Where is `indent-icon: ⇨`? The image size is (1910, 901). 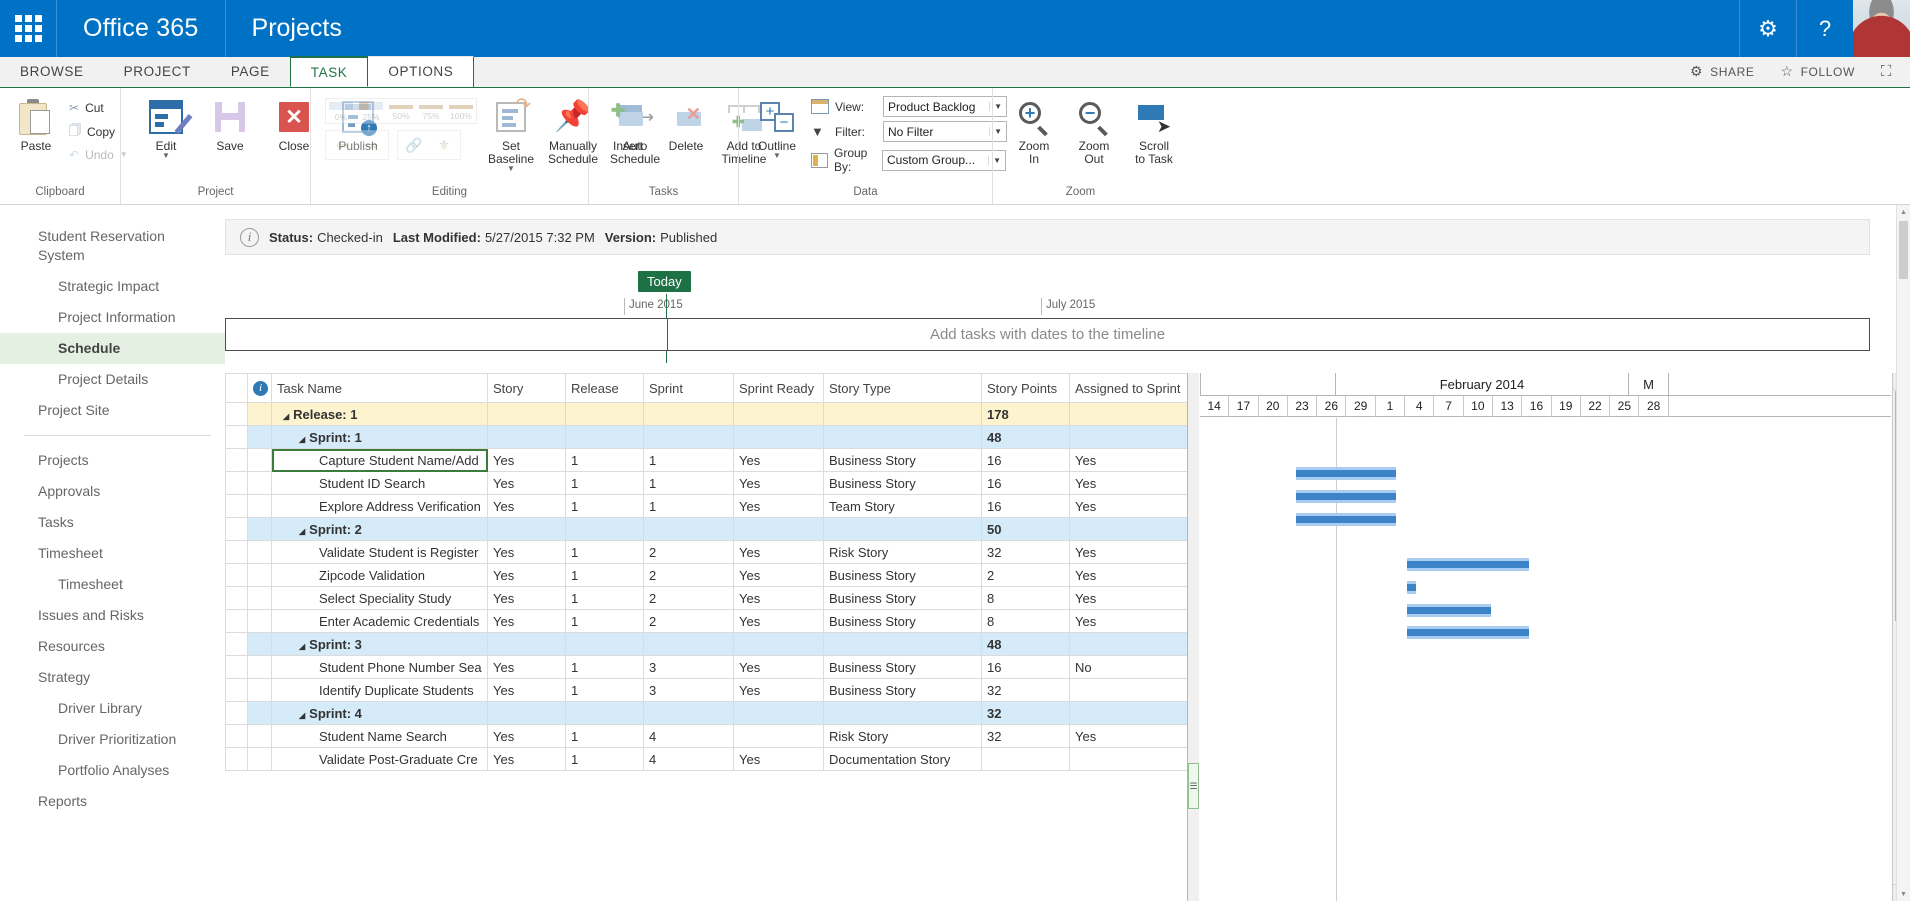 indent-icon: ⇨ is located at coordinates (372, 145).